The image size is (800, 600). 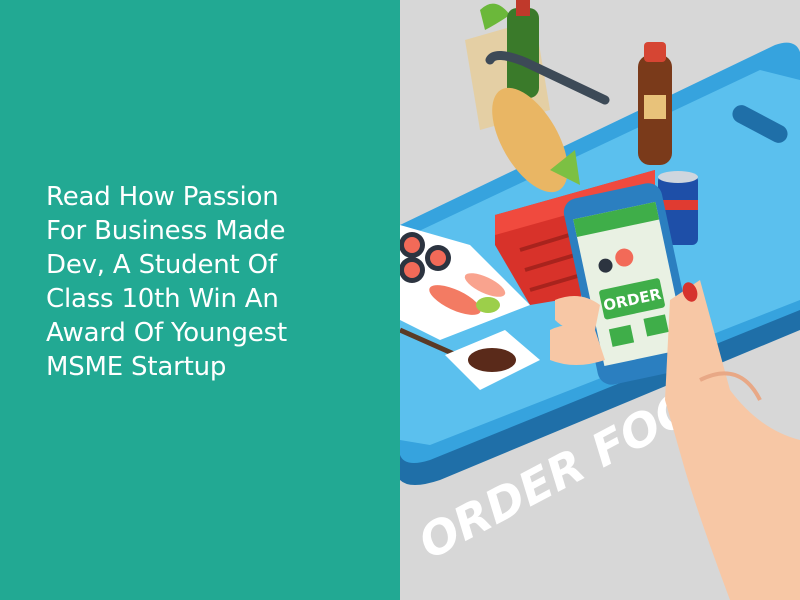 I want to click on headline-line-1: Read How Passion, so click(x=162, y=197).